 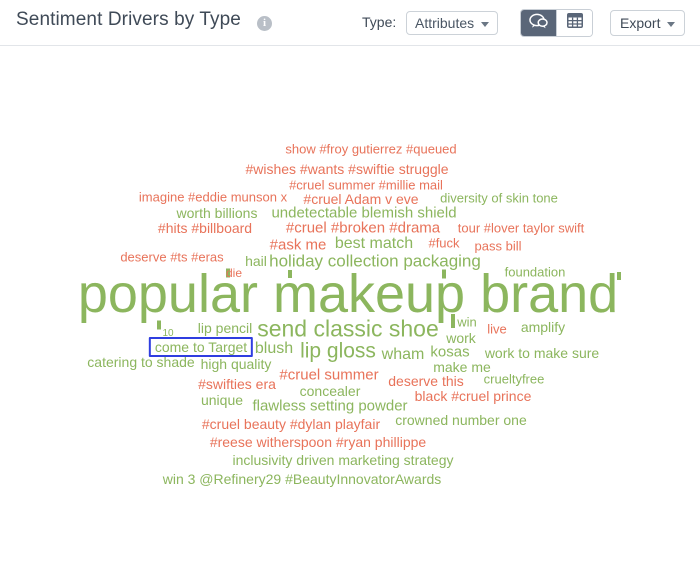 What do you see at coordinates (140, 362) in the screenshot?
I see `word-cloud-term: catering to shade` at bounding box center [140, 362].